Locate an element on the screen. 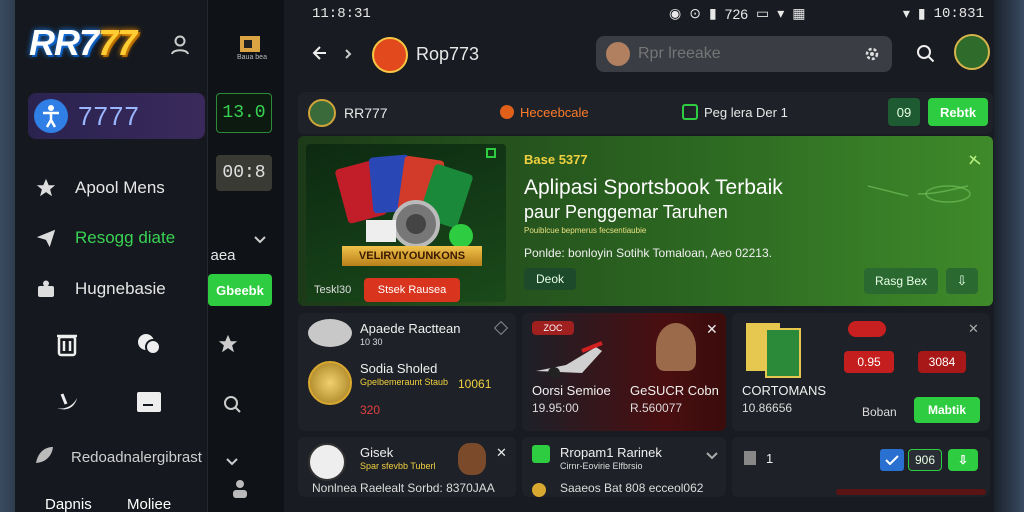  send-icon is located at coordinates (46, 238).